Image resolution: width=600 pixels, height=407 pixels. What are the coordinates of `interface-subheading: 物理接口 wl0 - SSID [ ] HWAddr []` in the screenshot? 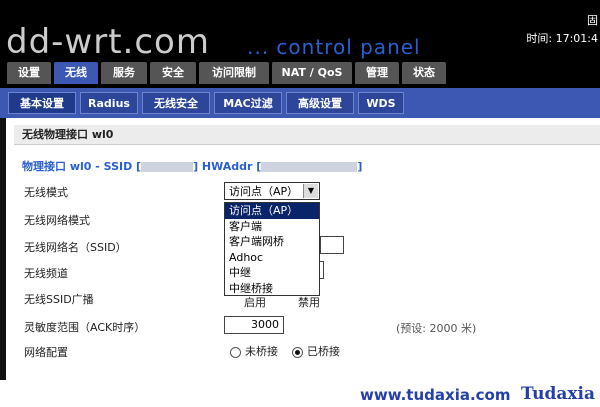 It's located at (192, 166).